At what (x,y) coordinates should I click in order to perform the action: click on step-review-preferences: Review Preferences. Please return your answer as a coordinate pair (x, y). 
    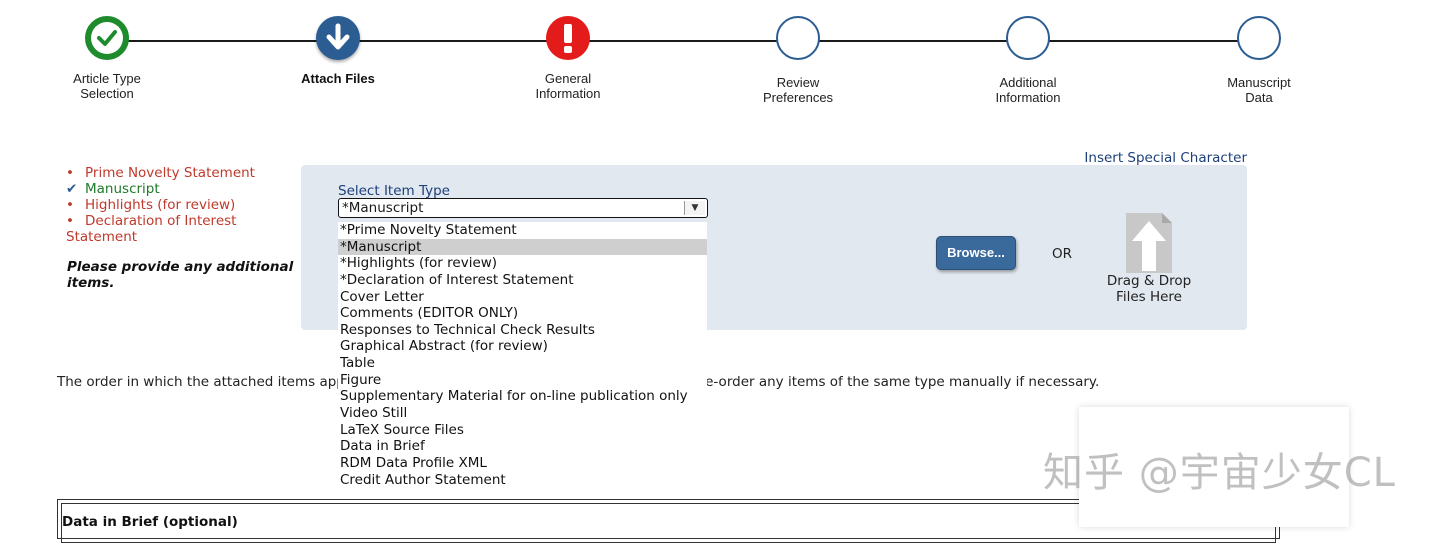
    Looking at the image, I should click on (798, 60).